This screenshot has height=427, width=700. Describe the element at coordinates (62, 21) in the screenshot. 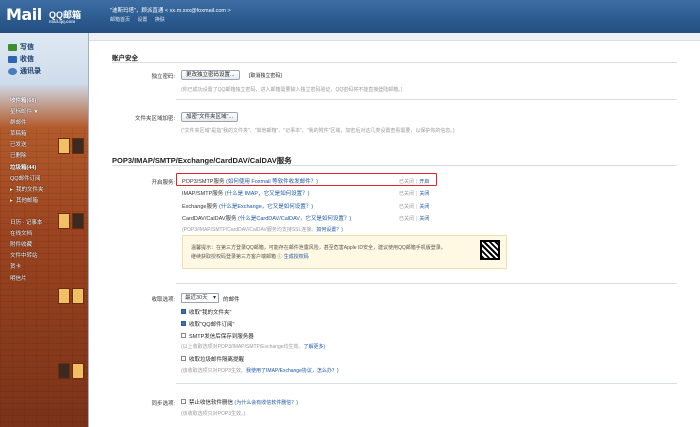

I see `logo-domain-text: mail.qq.com` at that location.